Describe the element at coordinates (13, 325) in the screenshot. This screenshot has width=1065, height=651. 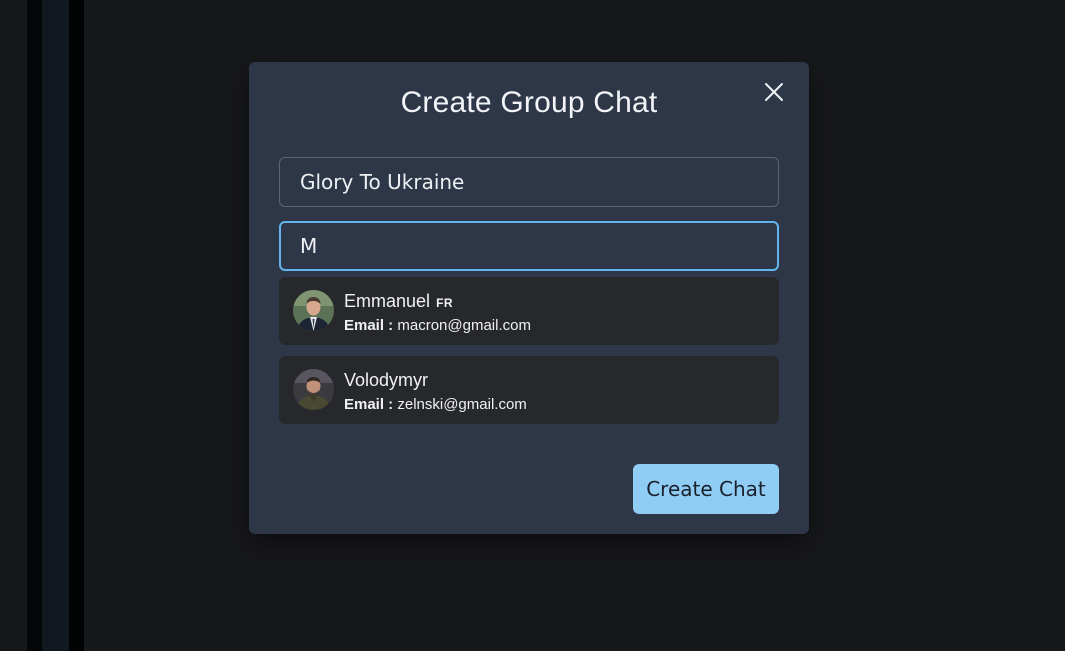
I see `background-panel` at that location.